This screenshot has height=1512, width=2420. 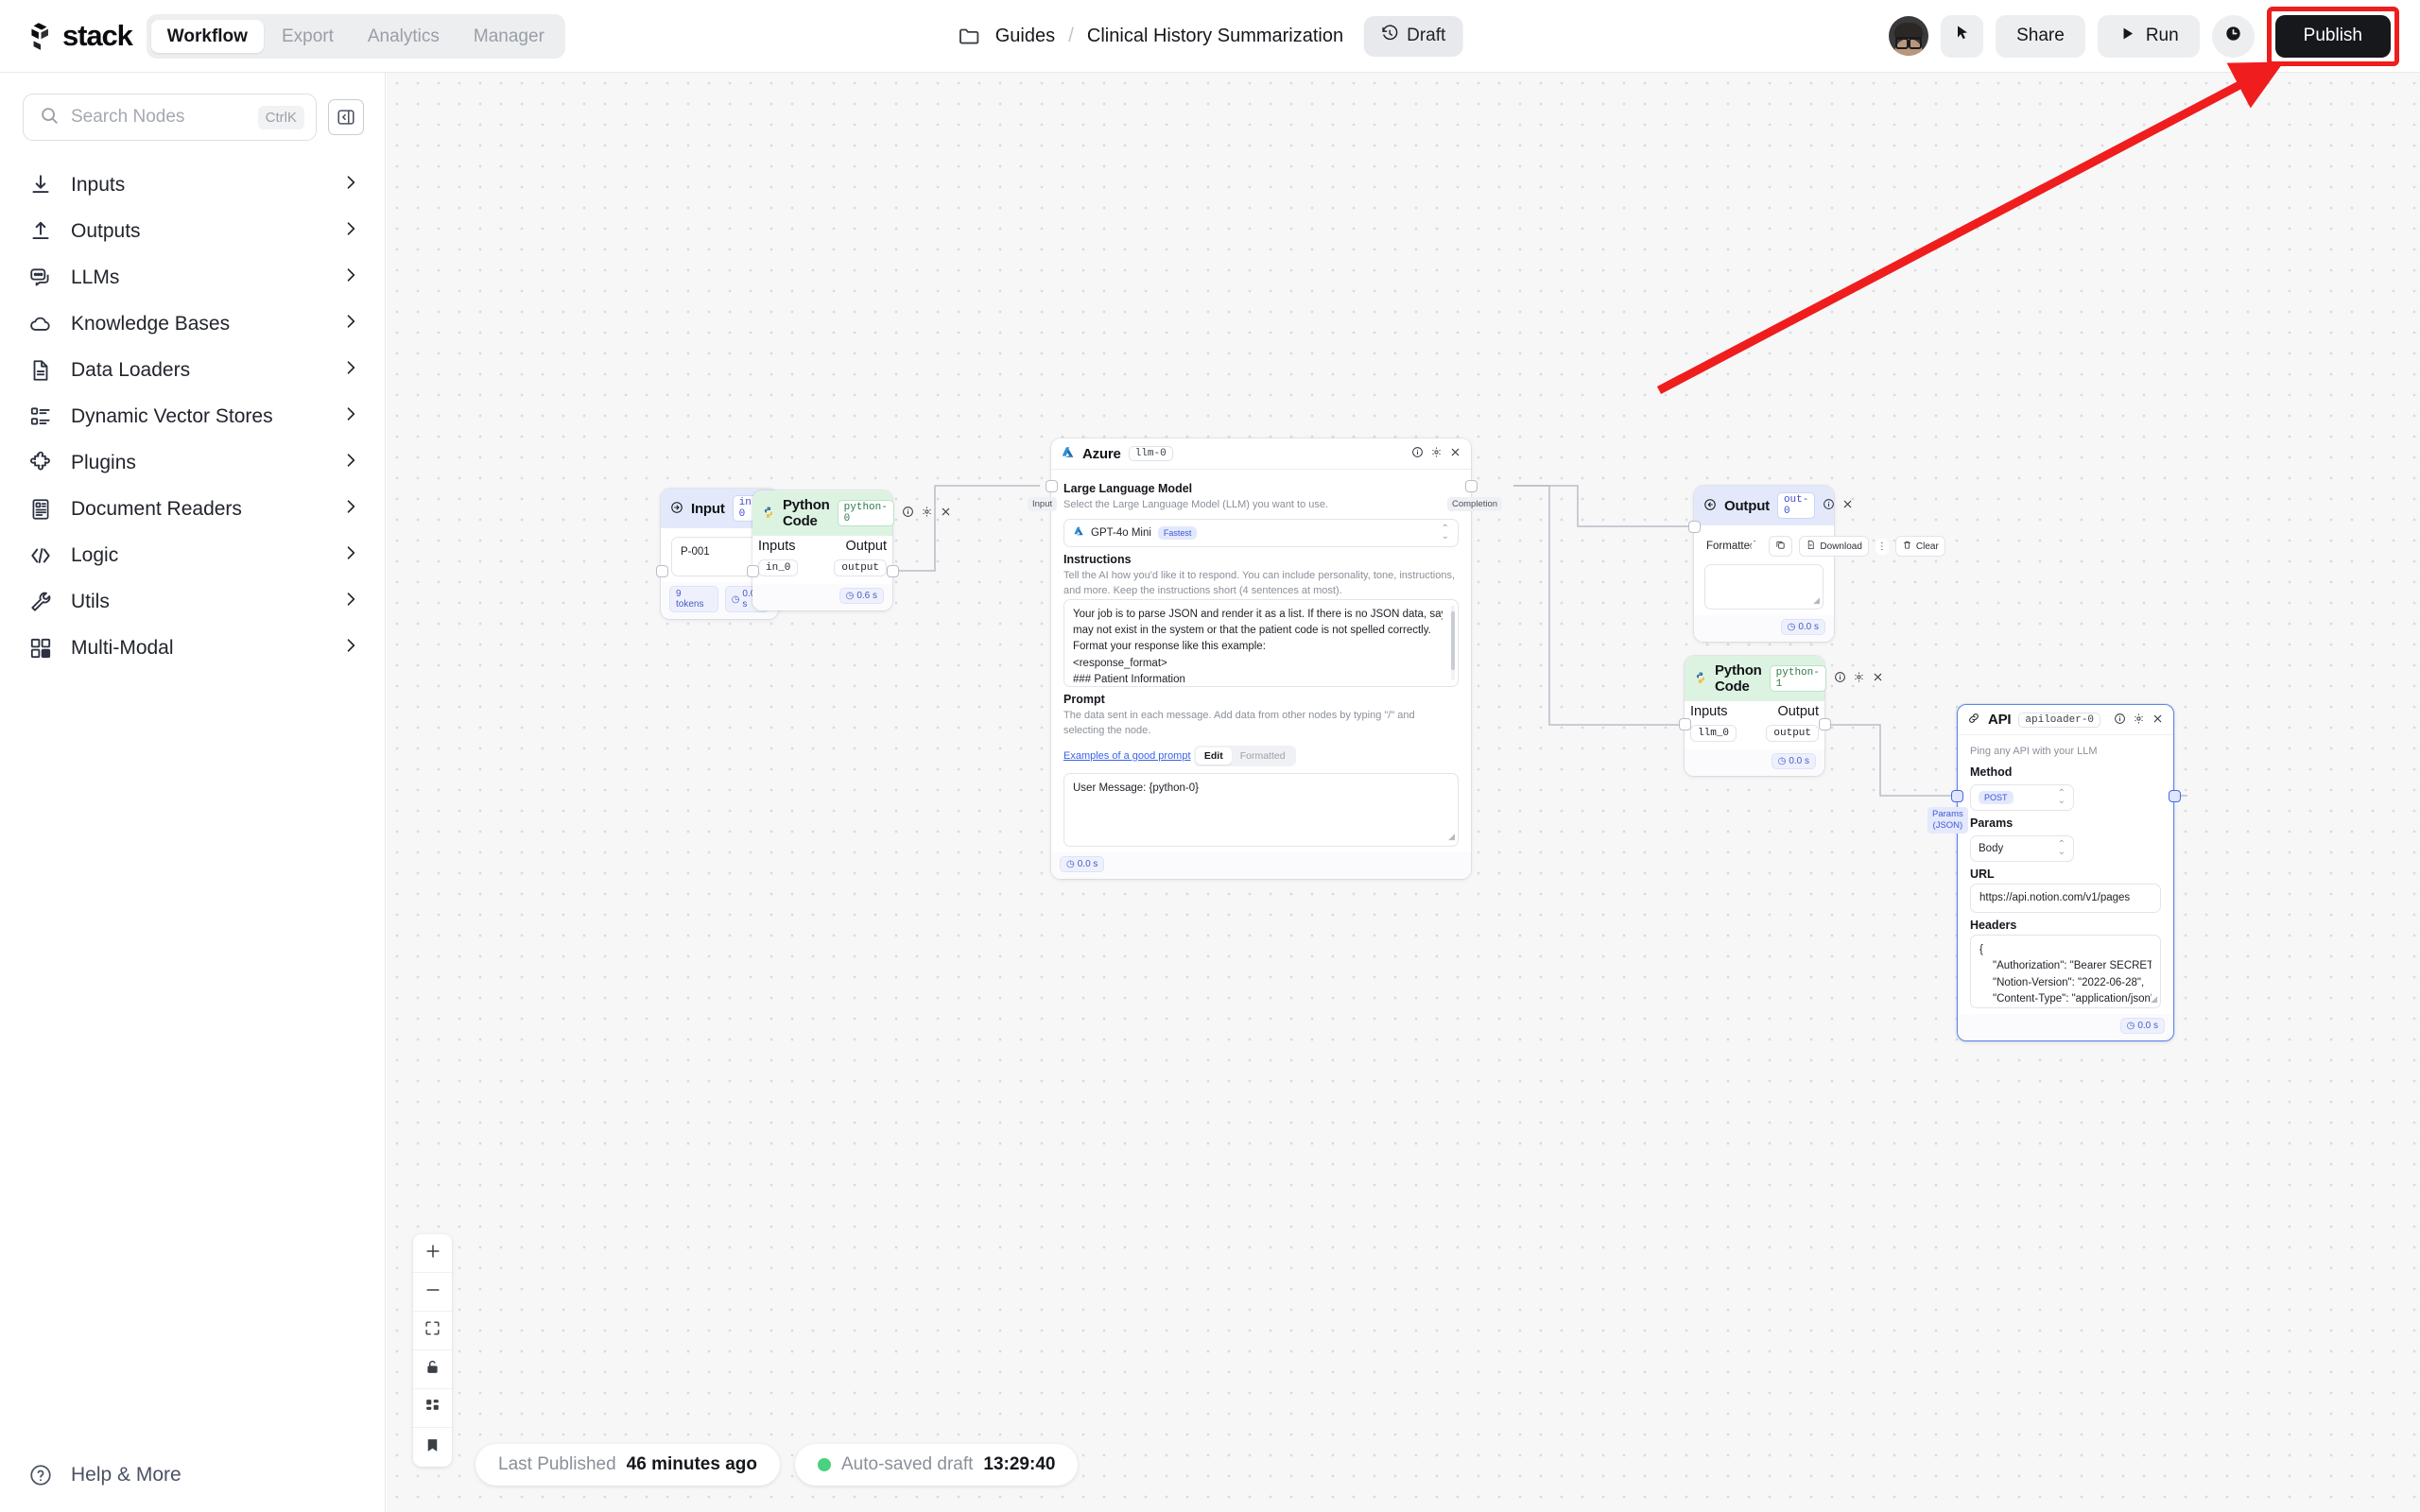 What do you see at coordinates (662, 571) in the screenshot?
I see `port-input-out` at bounding box center [662, 571].